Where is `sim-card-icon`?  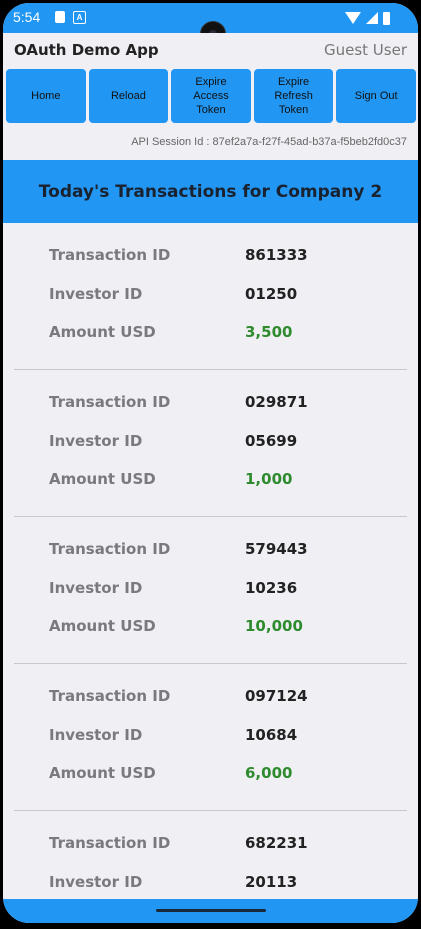 sim-card-icon is located at coordinates (60, 17).